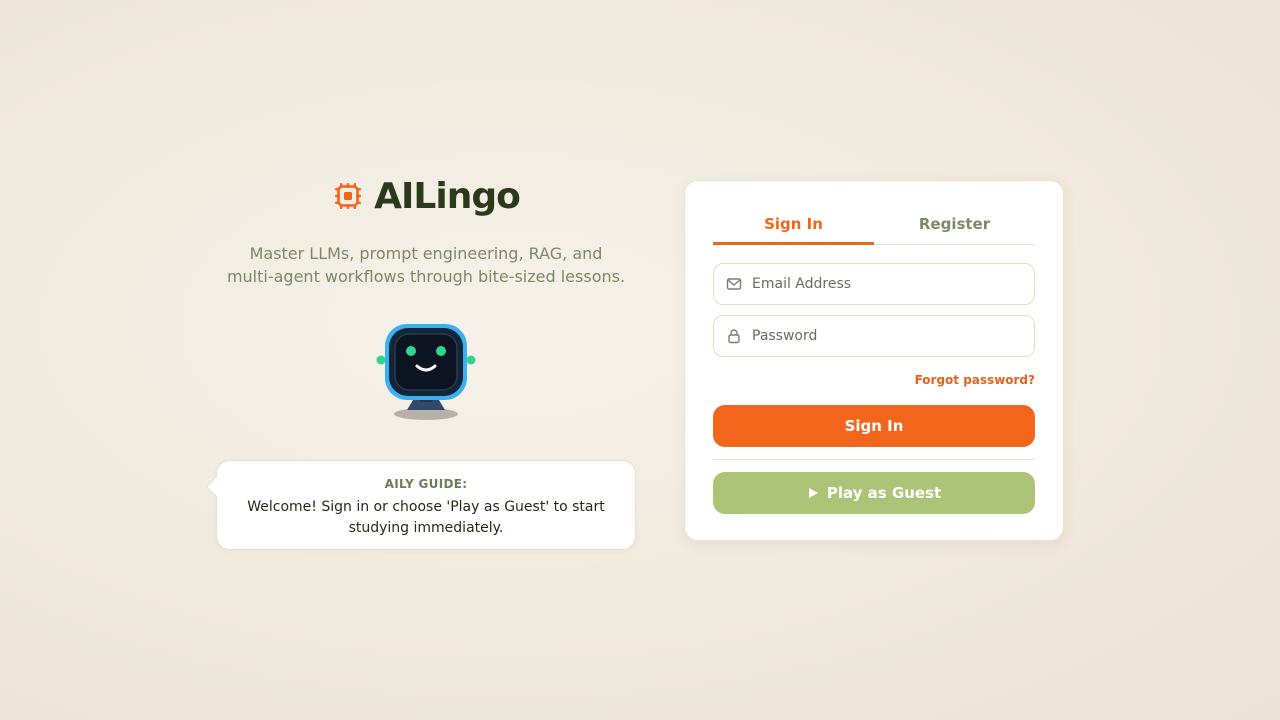 This screenshot has height=720, width=1280. What do you see at coordinates (734, 336) in the screenshot?
I see `lock-icon` at bounding box center [734, 336].